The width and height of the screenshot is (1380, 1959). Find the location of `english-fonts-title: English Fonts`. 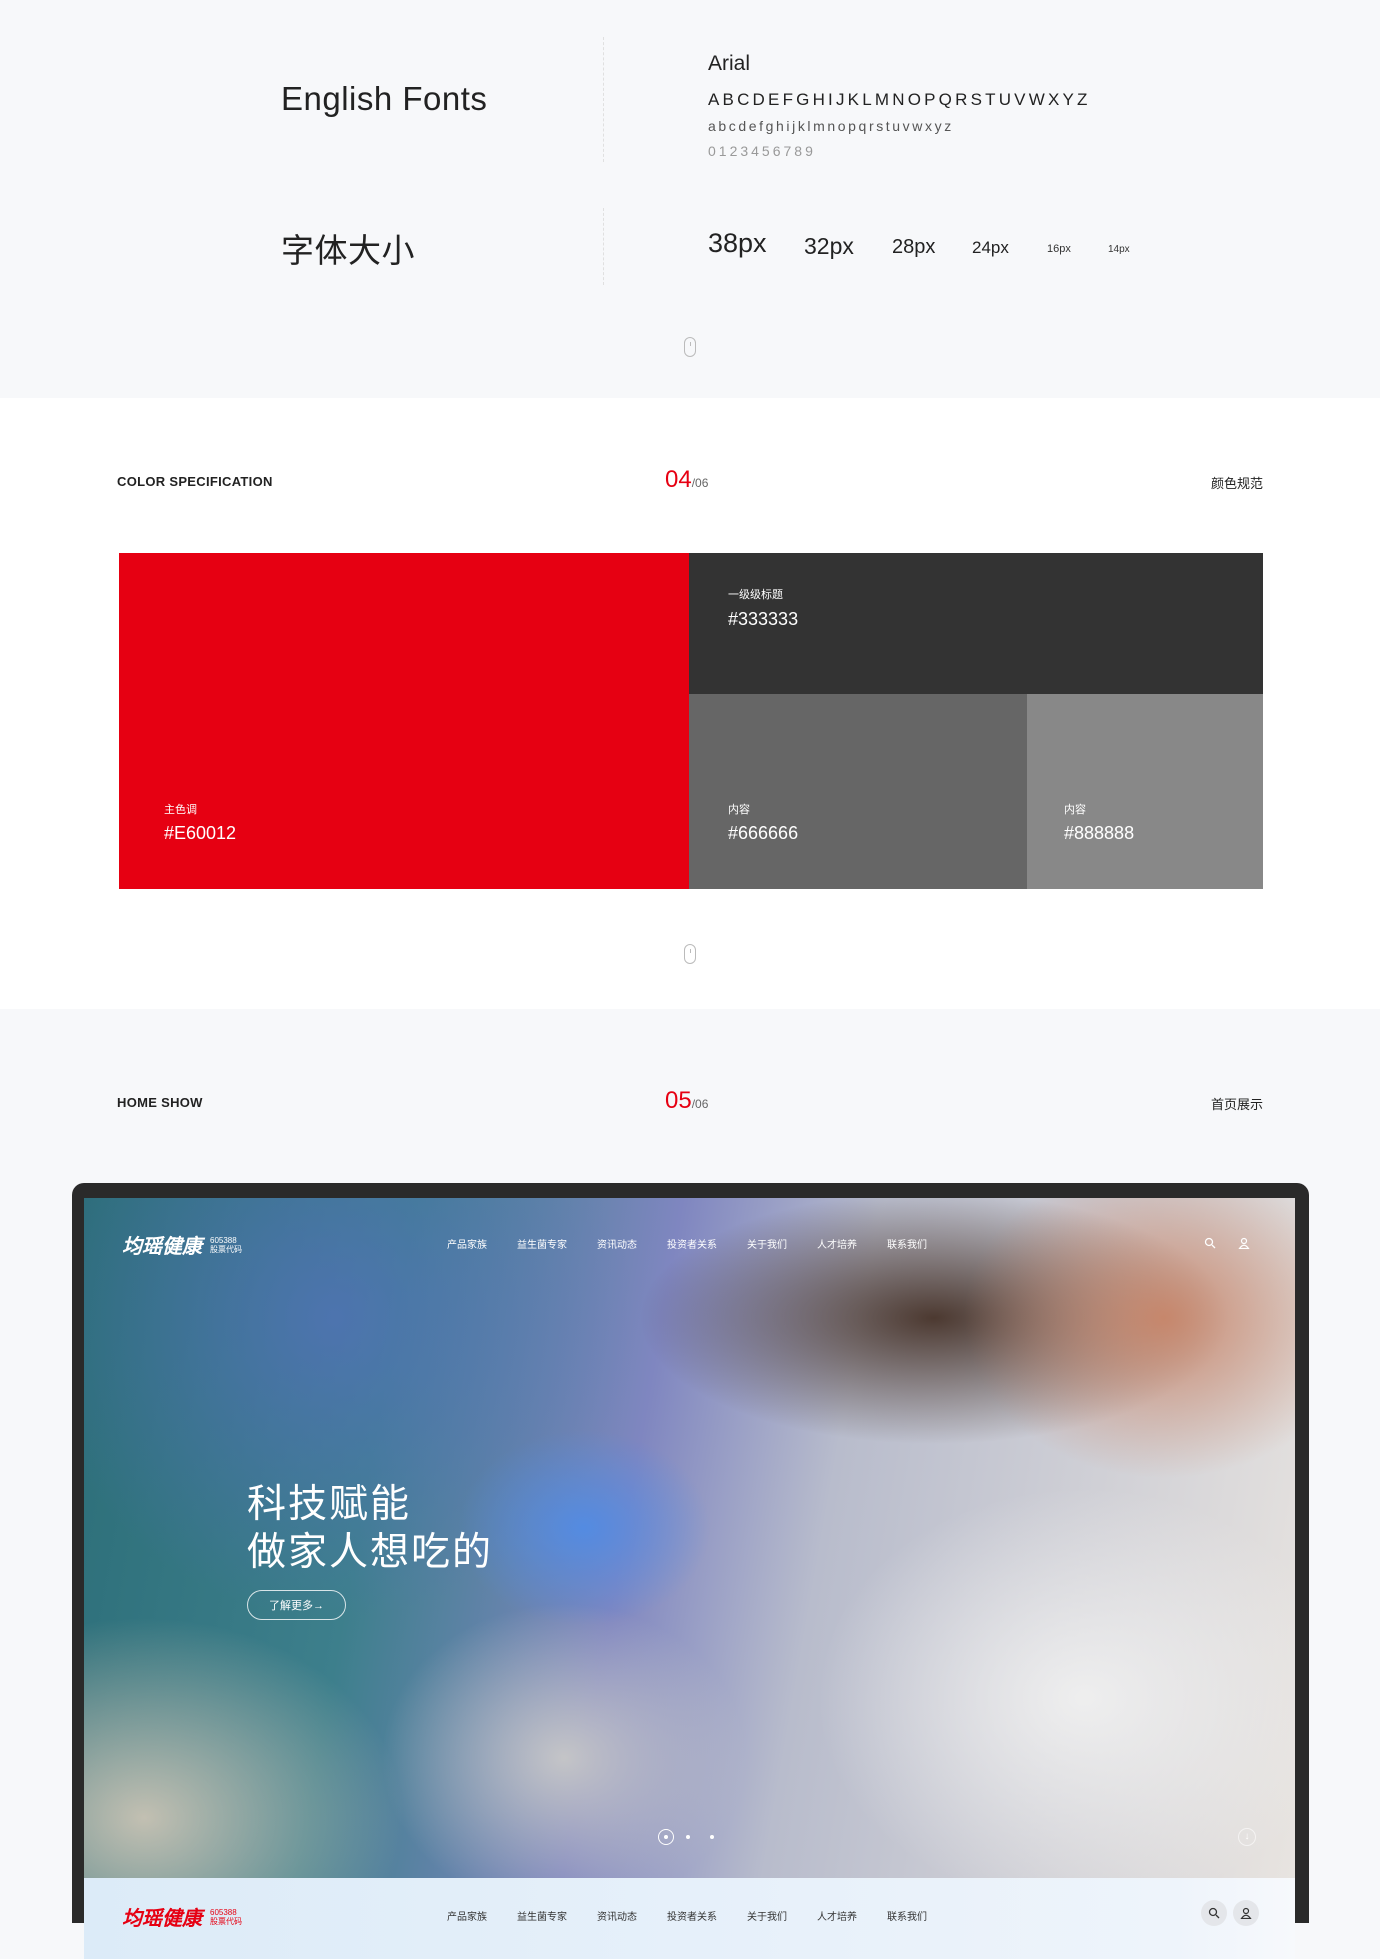

english-fonts-title: English Fonts is located at coordinates (384, 98).